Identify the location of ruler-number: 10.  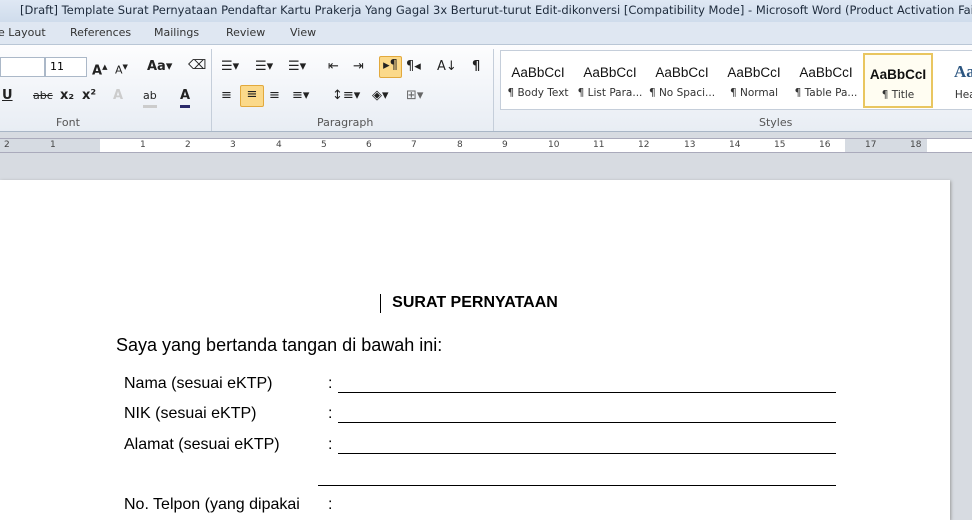
(554, 145).